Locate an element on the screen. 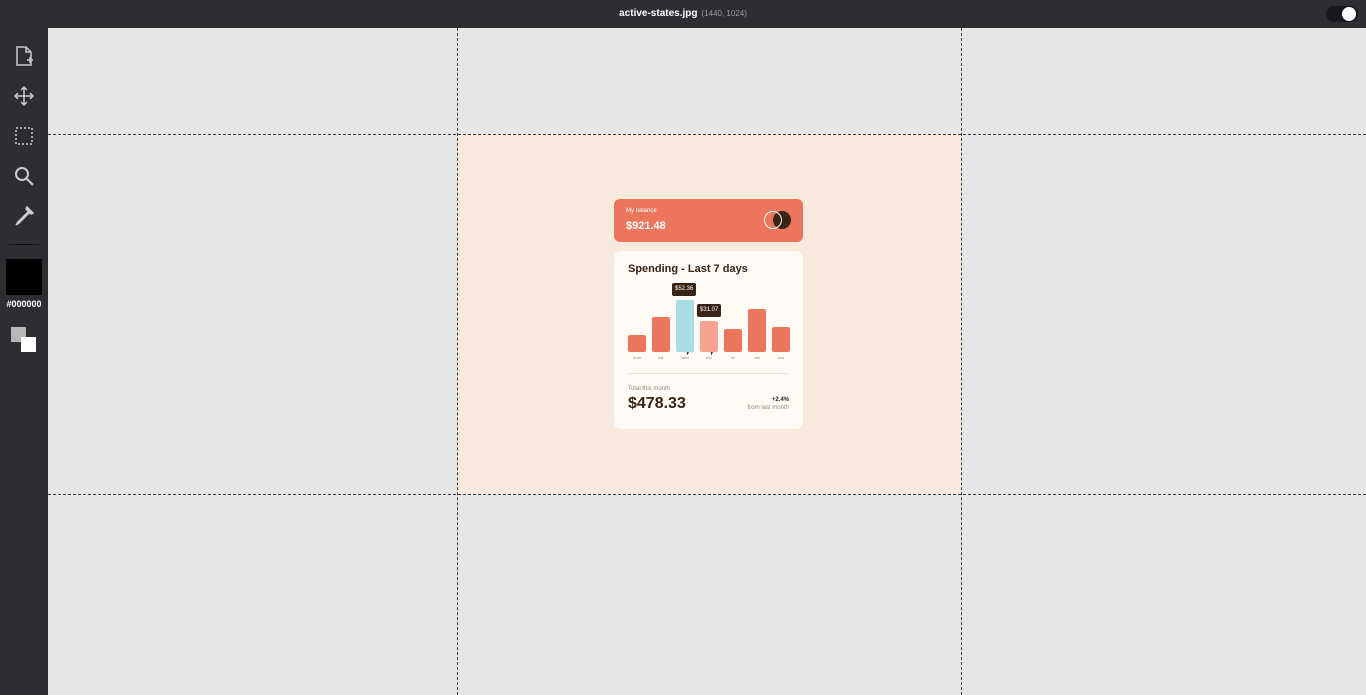 The height and width of the screenshot is (695, 1366). color-hex-label: #000000 is located at coordinates (24, 304).